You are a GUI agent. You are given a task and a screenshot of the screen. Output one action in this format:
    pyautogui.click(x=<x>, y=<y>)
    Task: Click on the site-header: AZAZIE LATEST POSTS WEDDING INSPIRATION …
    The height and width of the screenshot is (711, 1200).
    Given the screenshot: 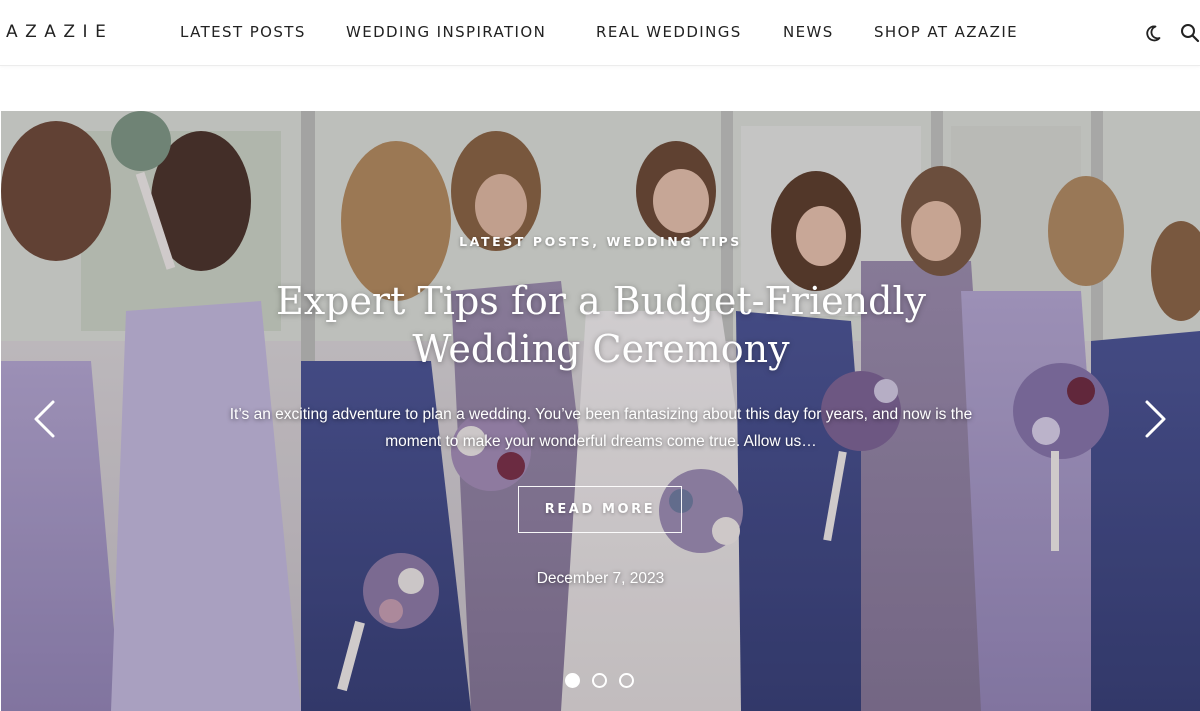 What is the action you would take?
    pyautogui.click(x=600, y=33)
    